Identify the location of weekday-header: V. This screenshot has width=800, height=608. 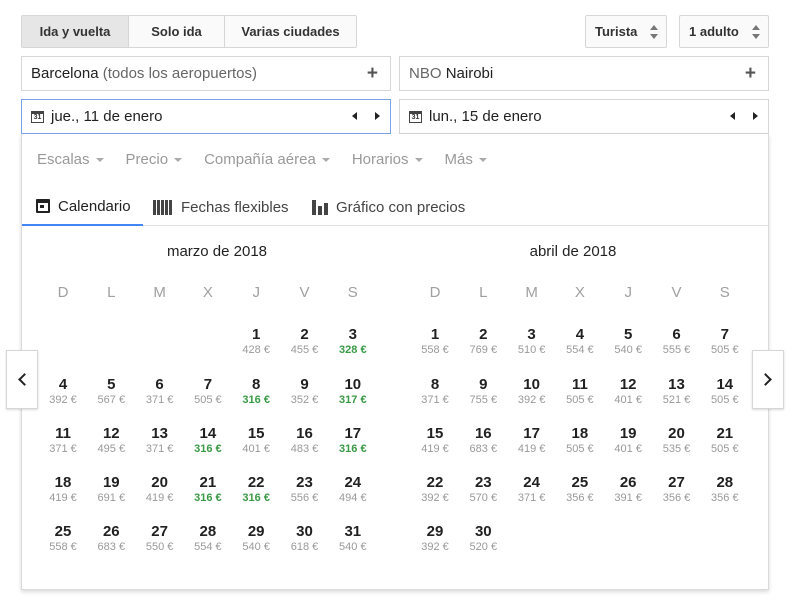
(304, 292).